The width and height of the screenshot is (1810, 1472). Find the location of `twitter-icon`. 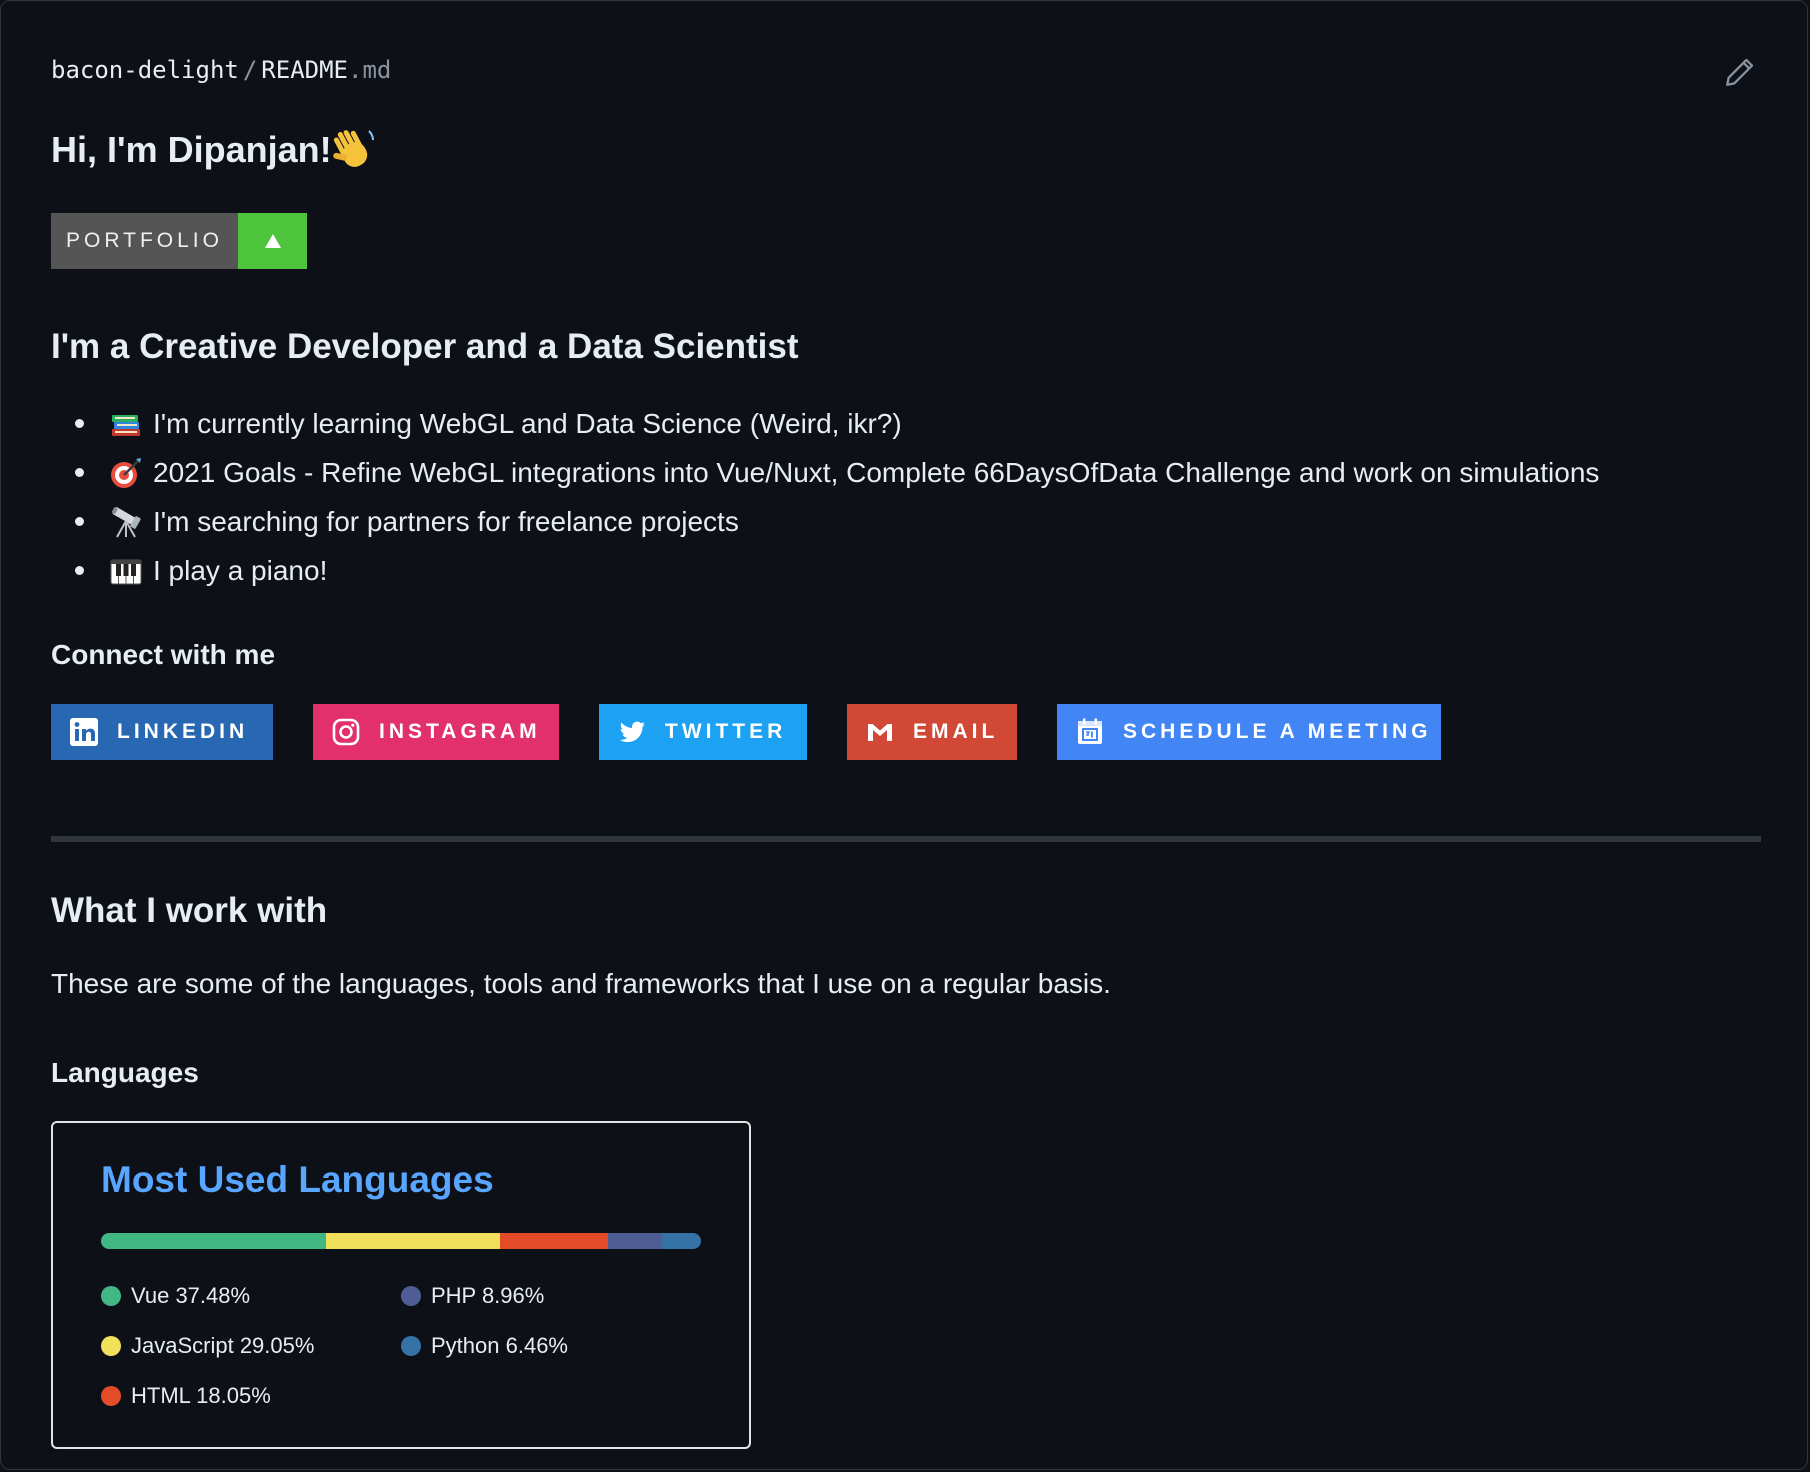

twitter-icon is located at coordinates (632, 732).